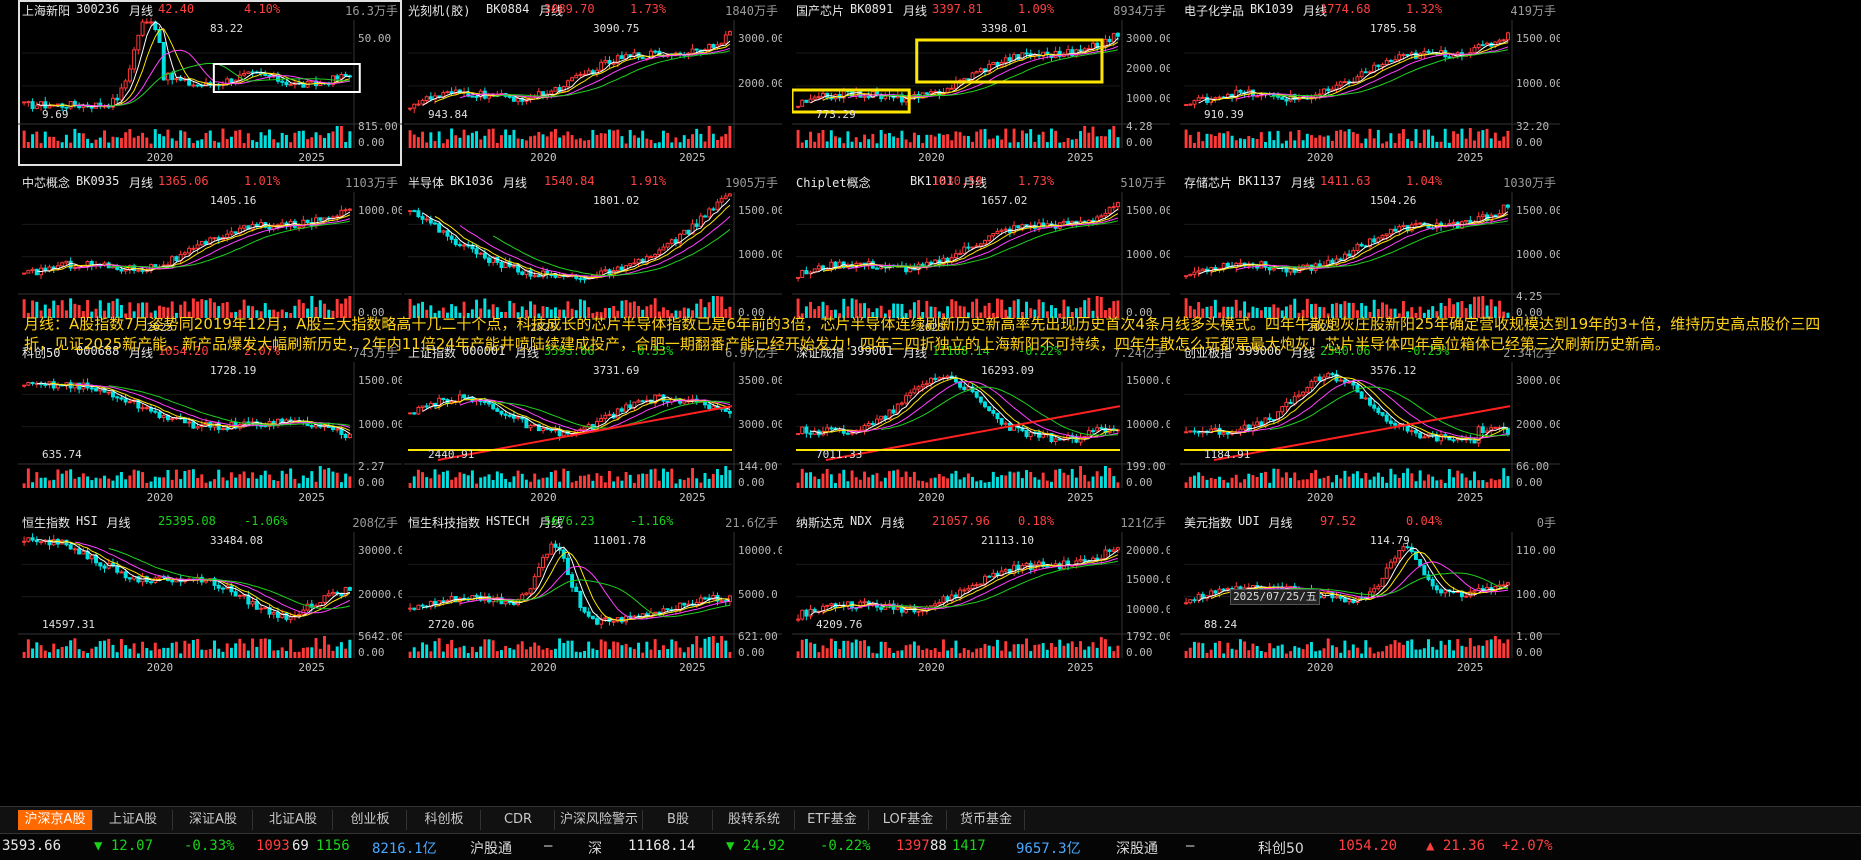 Image resolution: width=1861 pixels, height=860 pixels. I want to click on market-tab-12: 货币基金, so click(986, 820).